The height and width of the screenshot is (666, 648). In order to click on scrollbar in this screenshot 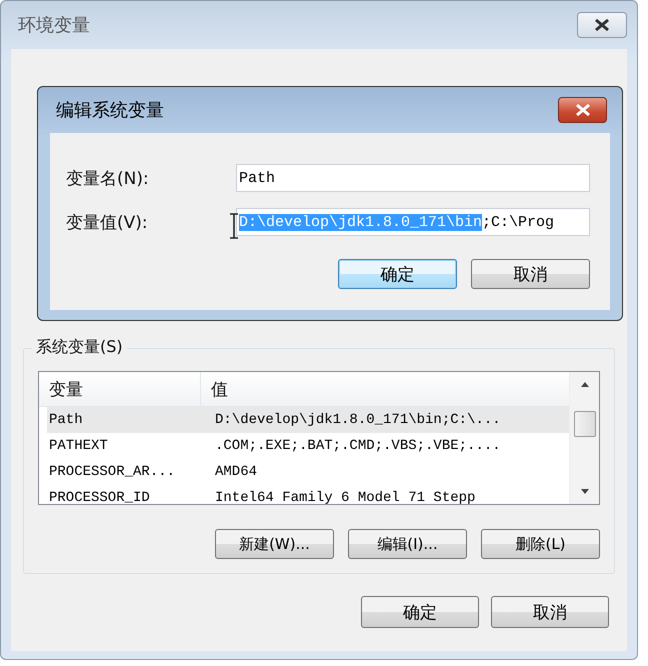, I will do `click(584, 438)`.